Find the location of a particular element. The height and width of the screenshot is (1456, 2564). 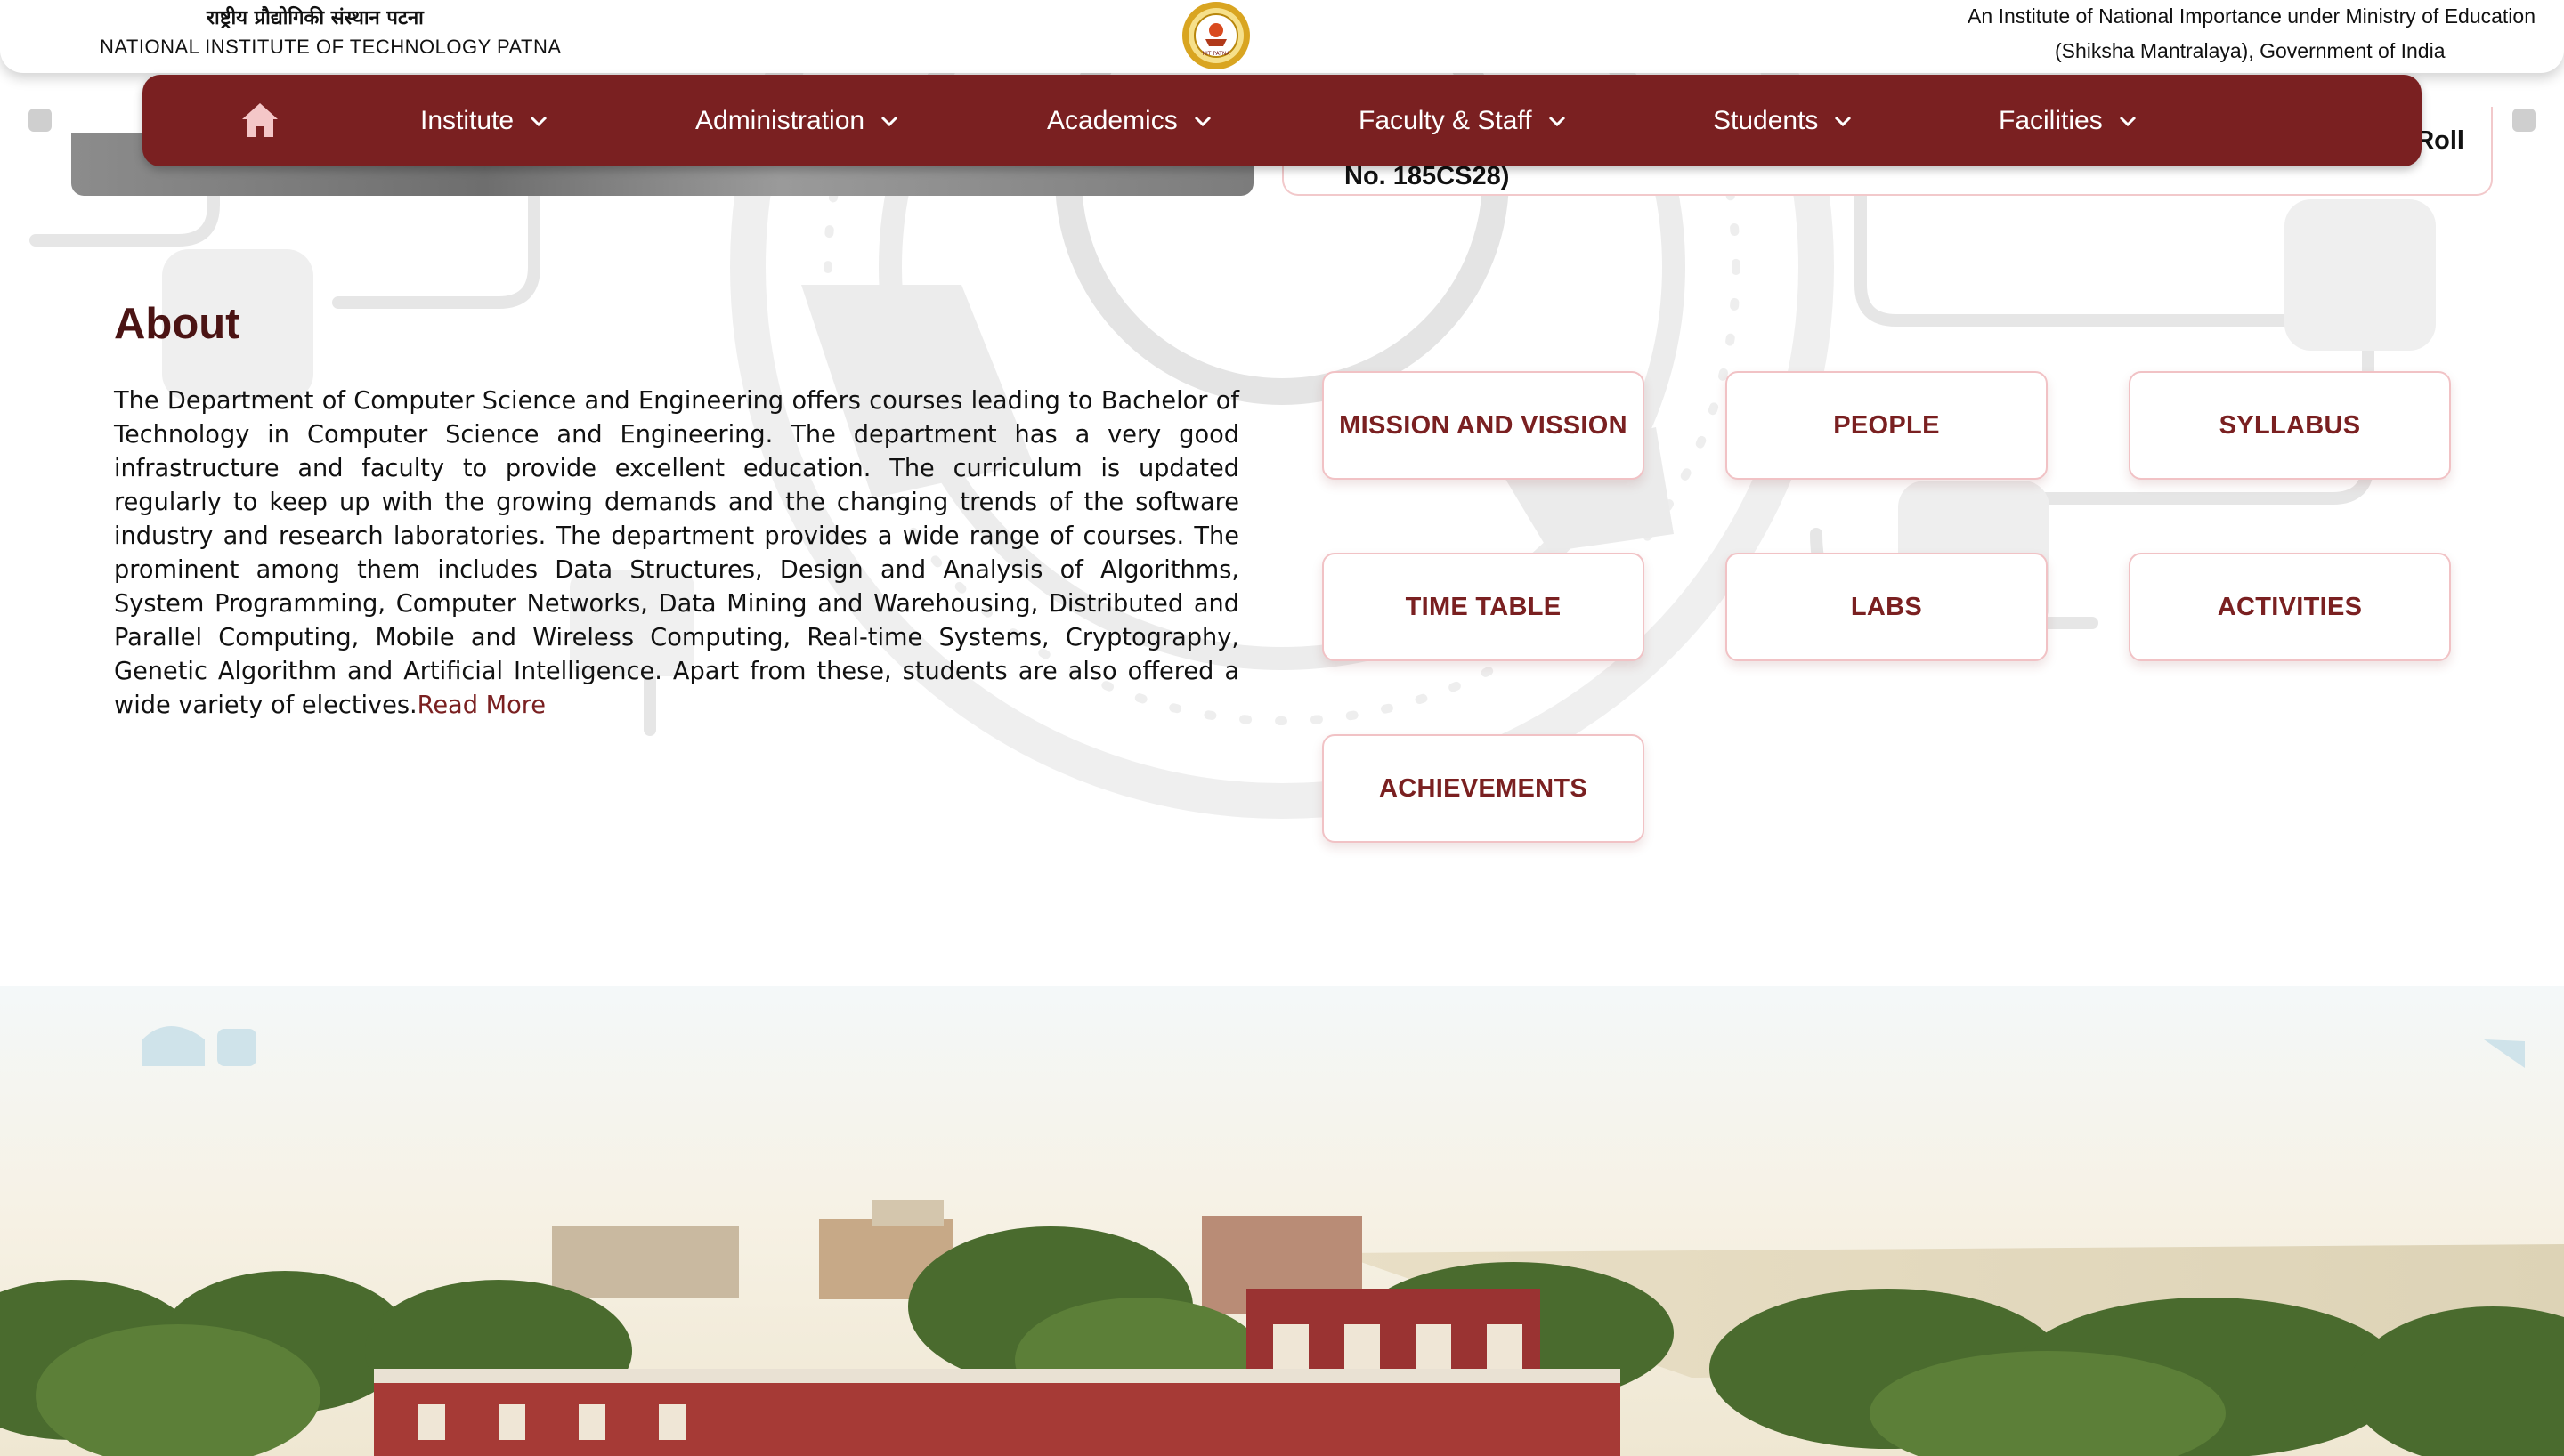

about-heading: About is located at coordinates (177, 324).